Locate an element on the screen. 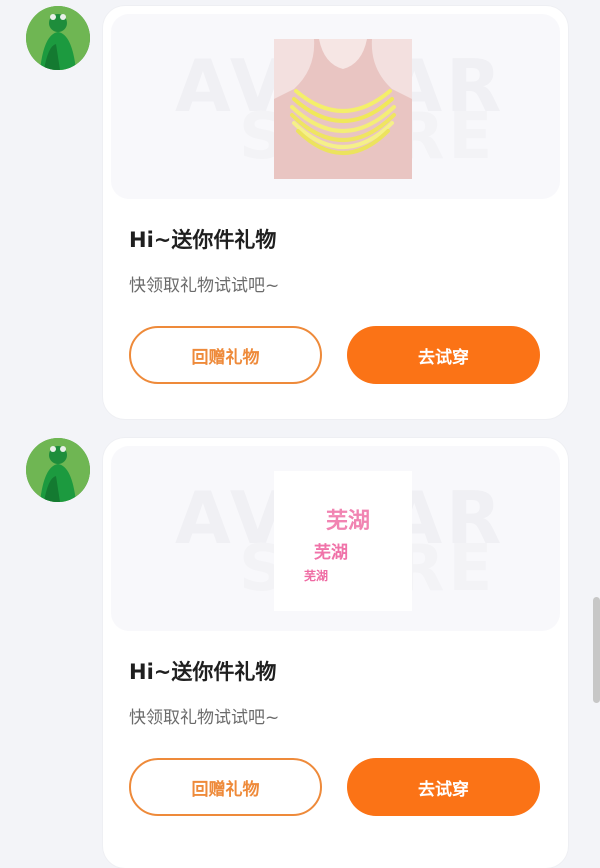 The height and width of the screenshot is (868, 600). text-image: 芜湖 芜湖 芜湖 is located at coordinates (343, 541).